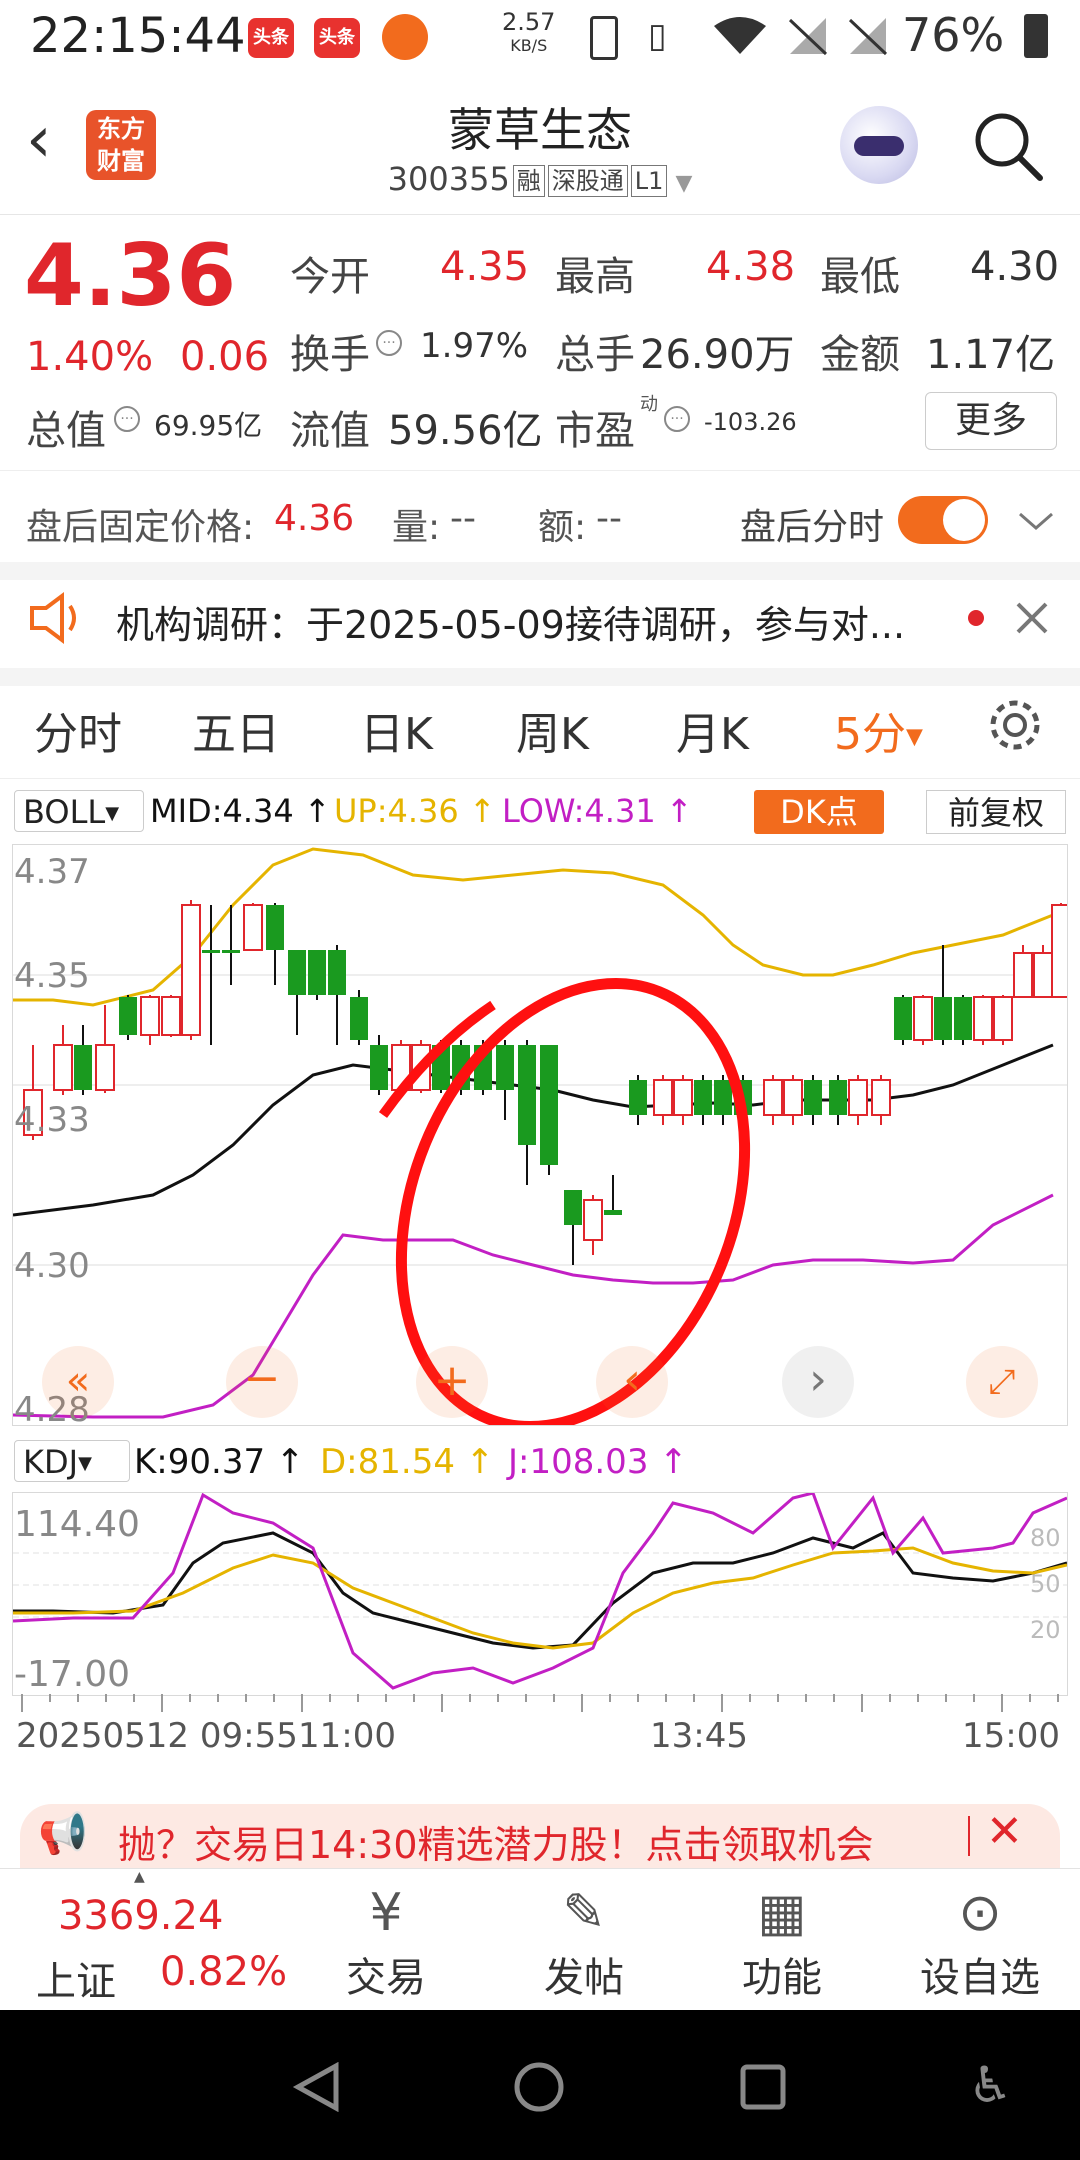 Image resolution: width=1080 pixels, height=2160 pixels. I want to click on battery-icon, so click(1036, 36).